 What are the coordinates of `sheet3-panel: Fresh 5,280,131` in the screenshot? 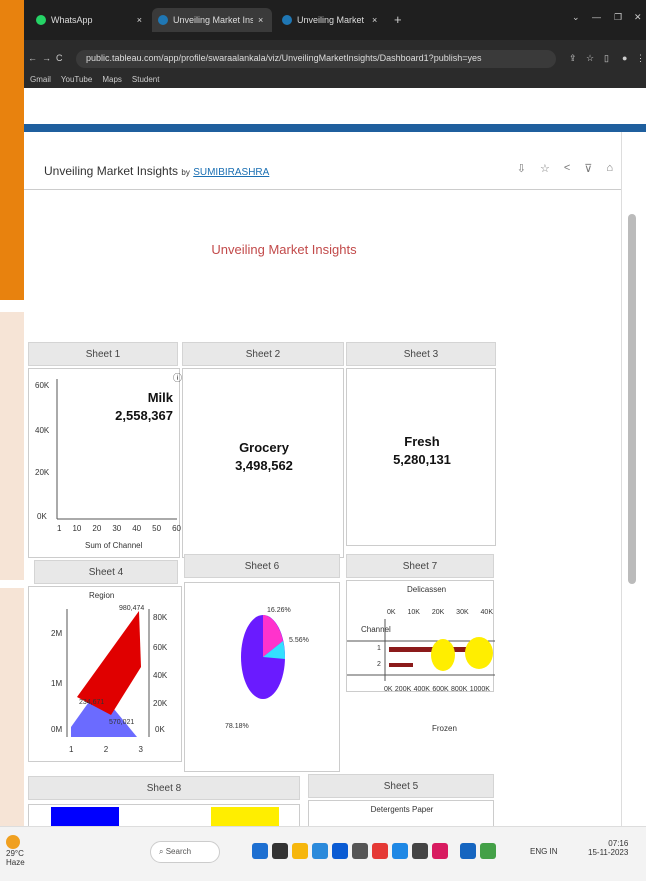 It's located at (421, 457).